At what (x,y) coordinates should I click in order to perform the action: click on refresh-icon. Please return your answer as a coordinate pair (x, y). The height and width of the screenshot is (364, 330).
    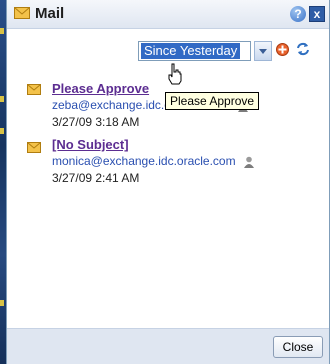
    Looking at the image, I should click on (303, 49).